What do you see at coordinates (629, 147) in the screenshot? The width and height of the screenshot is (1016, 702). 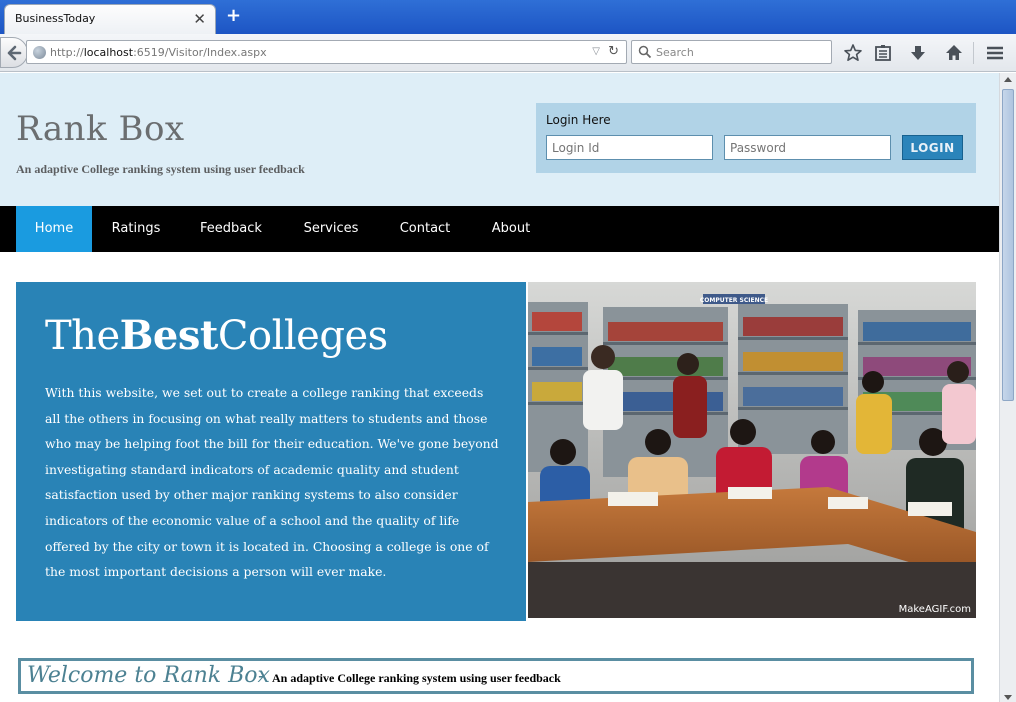 I see `login-id-input` at bounding box center [629, 147].